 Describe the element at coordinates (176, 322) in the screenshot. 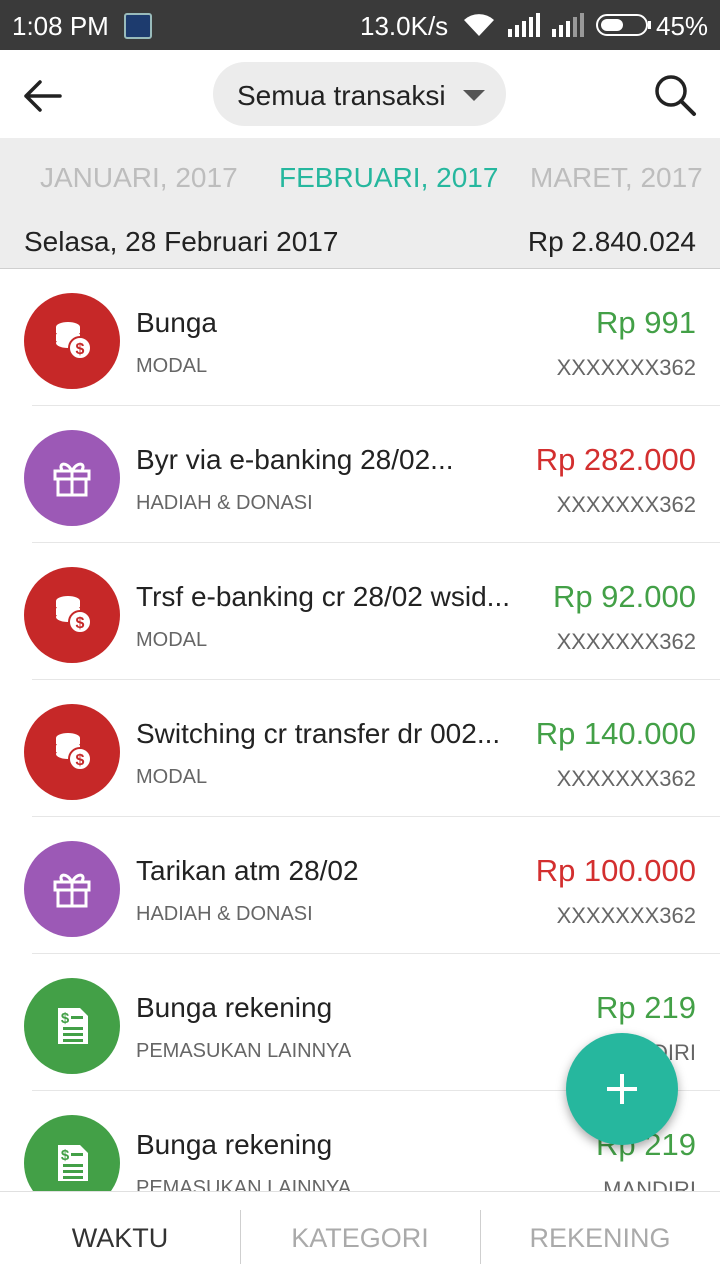

I see `transaction-title: Bunga` at that location.